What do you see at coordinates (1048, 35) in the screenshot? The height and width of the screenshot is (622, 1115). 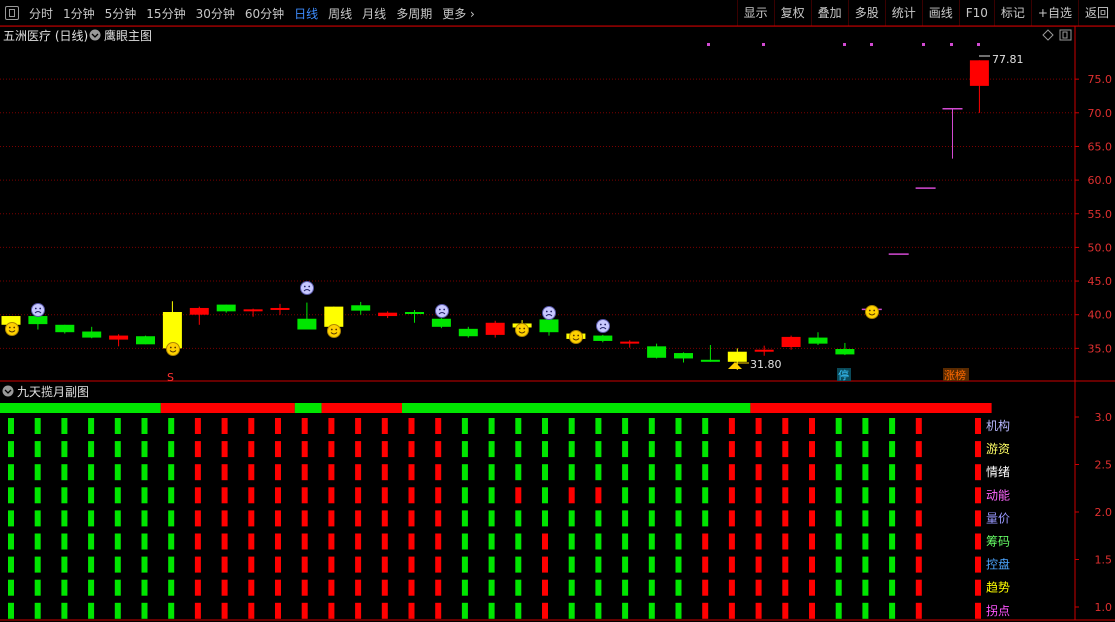 I see `diamond-icon` at bounding box center [1048, 35].